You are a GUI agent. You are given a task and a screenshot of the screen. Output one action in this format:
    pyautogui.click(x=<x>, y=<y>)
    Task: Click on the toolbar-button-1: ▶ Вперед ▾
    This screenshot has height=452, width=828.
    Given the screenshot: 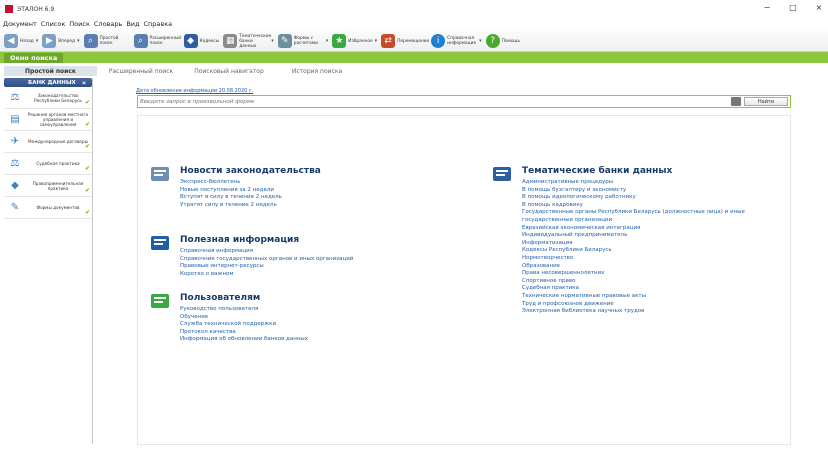 What is the action you would take?
    pyautogui.click(x=61, y=41)
    